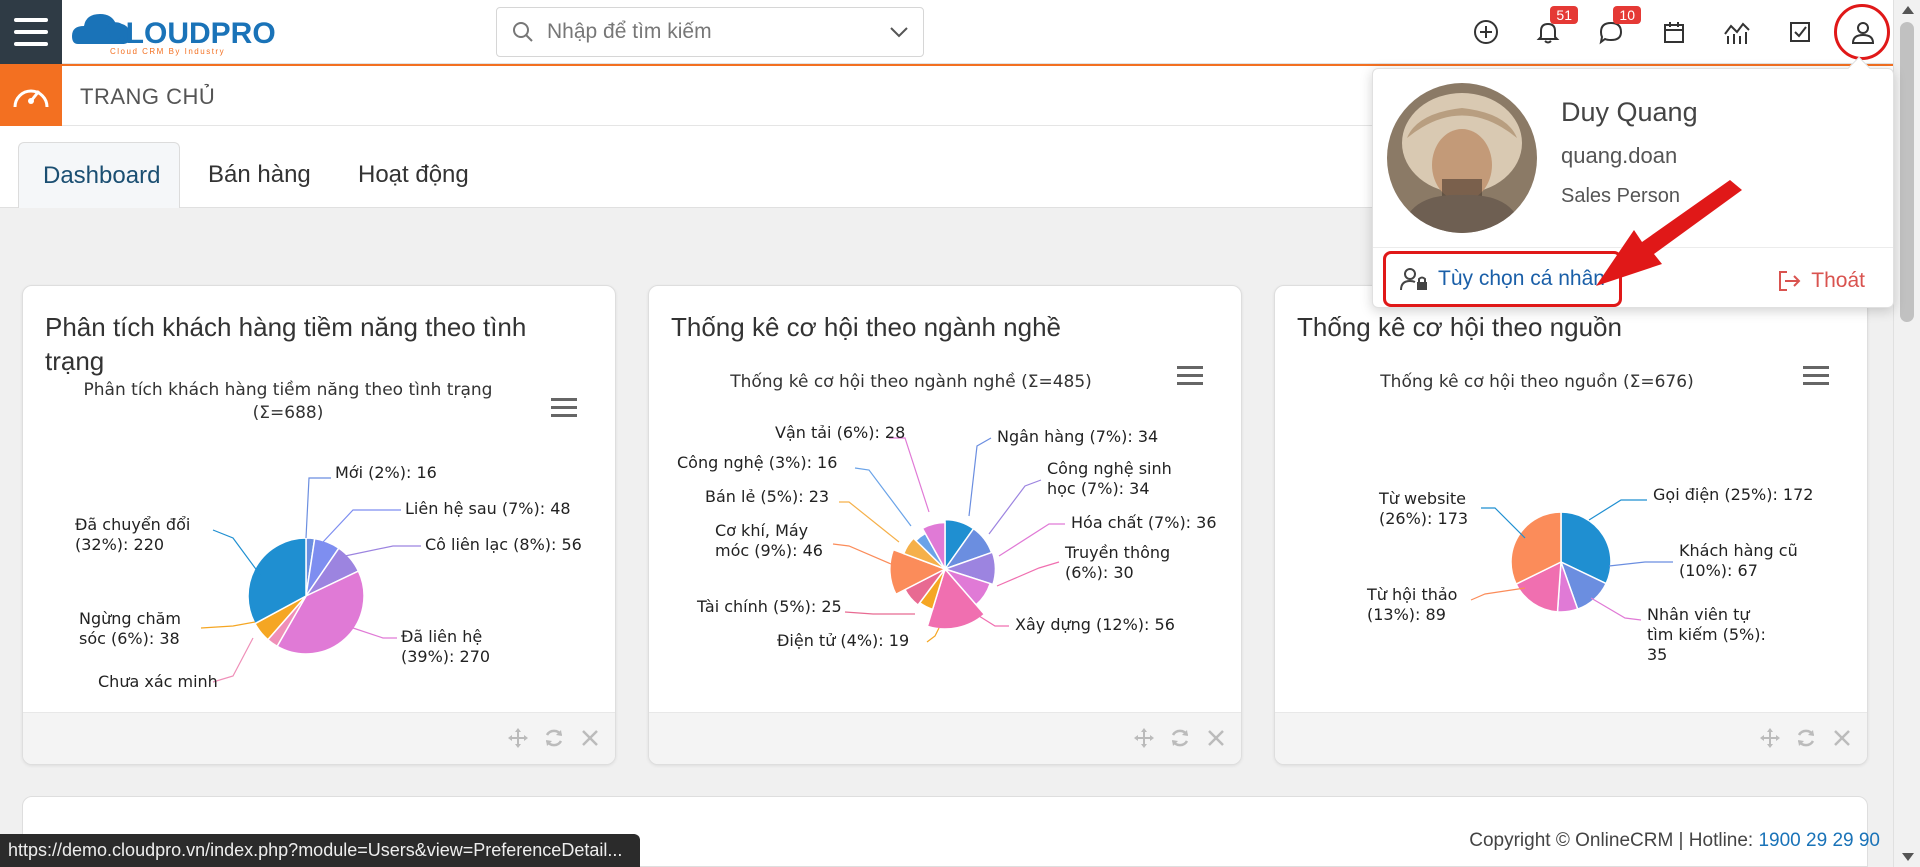 The width and height of the screenshot is (1920, 867). Describe the element at coordinates (843, 640) in the screenshot. I see `pie-data-label: Điện tử (4%): 19` at that location.